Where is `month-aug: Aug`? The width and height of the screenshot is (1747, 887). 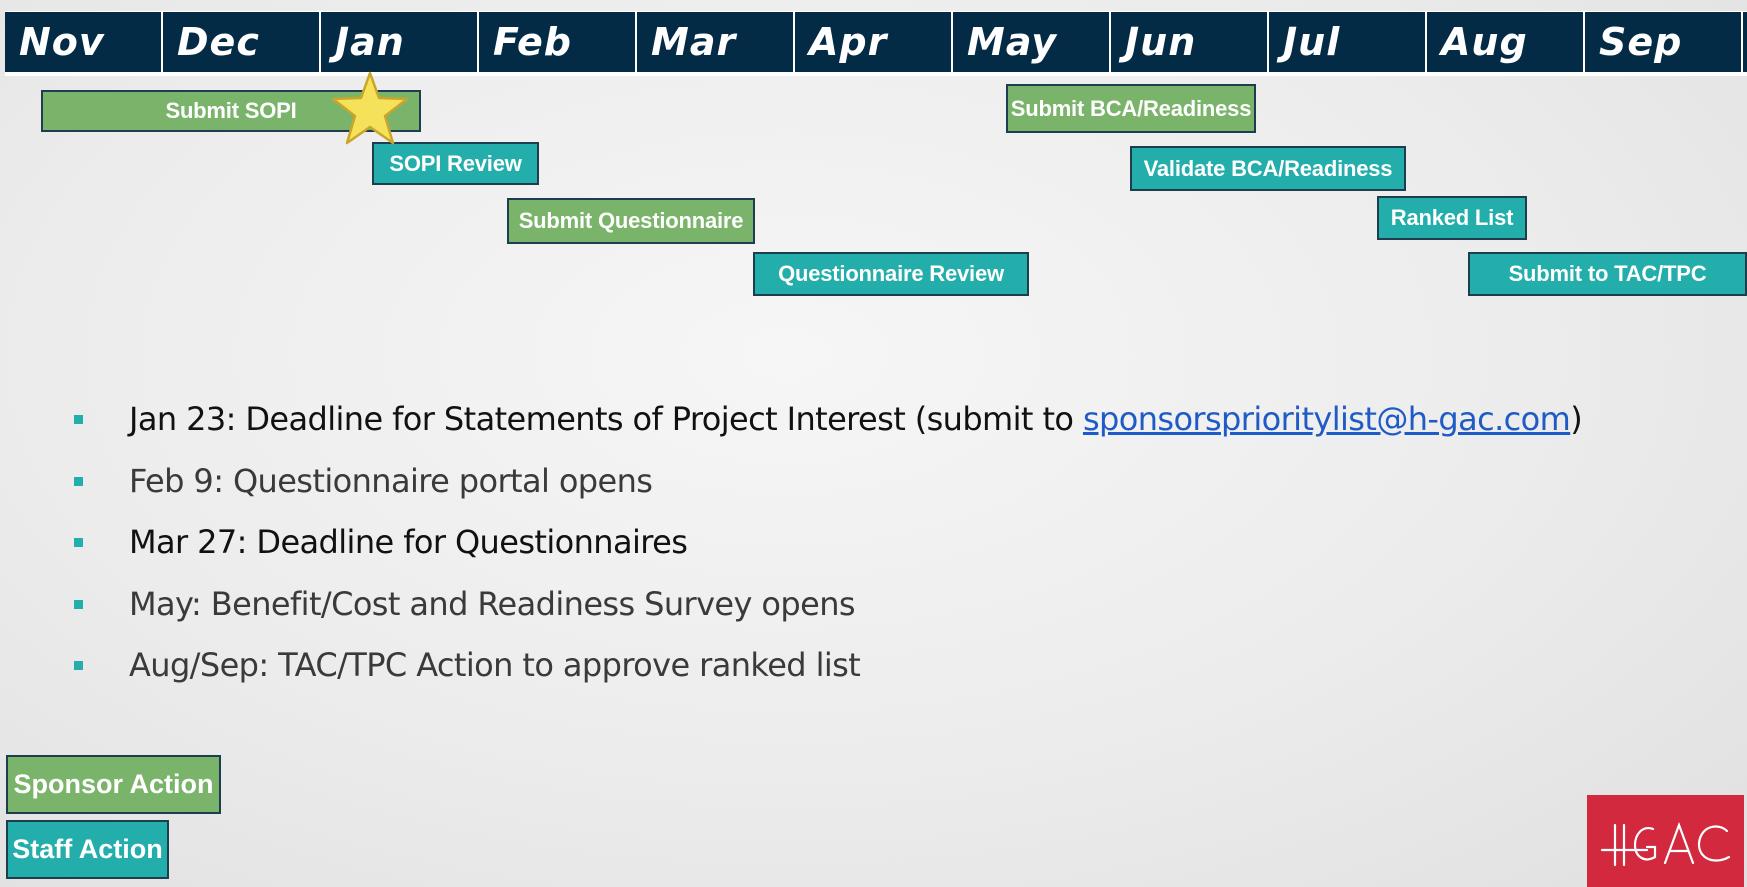
month-aug: Aug is located at coordinates (1506, 42).